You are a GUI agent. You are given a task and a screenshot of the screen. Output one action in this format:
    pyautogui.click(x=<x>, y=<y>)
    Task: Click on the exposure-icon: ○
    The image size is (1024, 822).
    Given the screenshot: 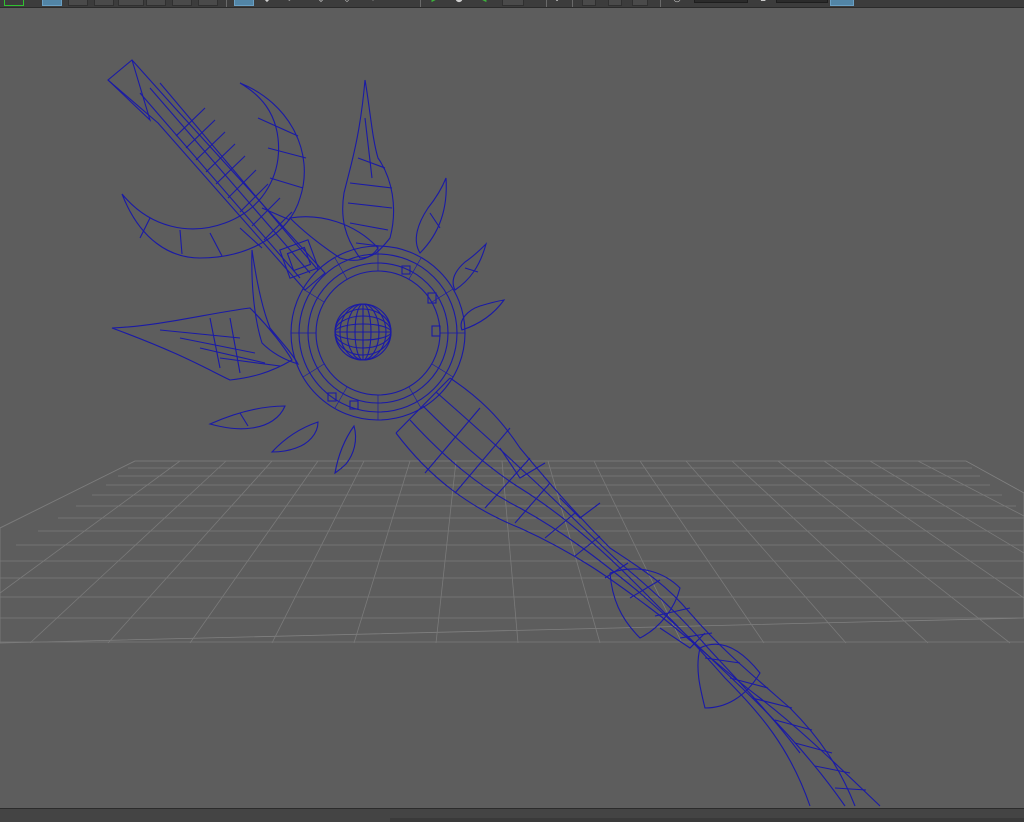 What is the action you would take?
    pyautogui.click(x=677, y=2)
    